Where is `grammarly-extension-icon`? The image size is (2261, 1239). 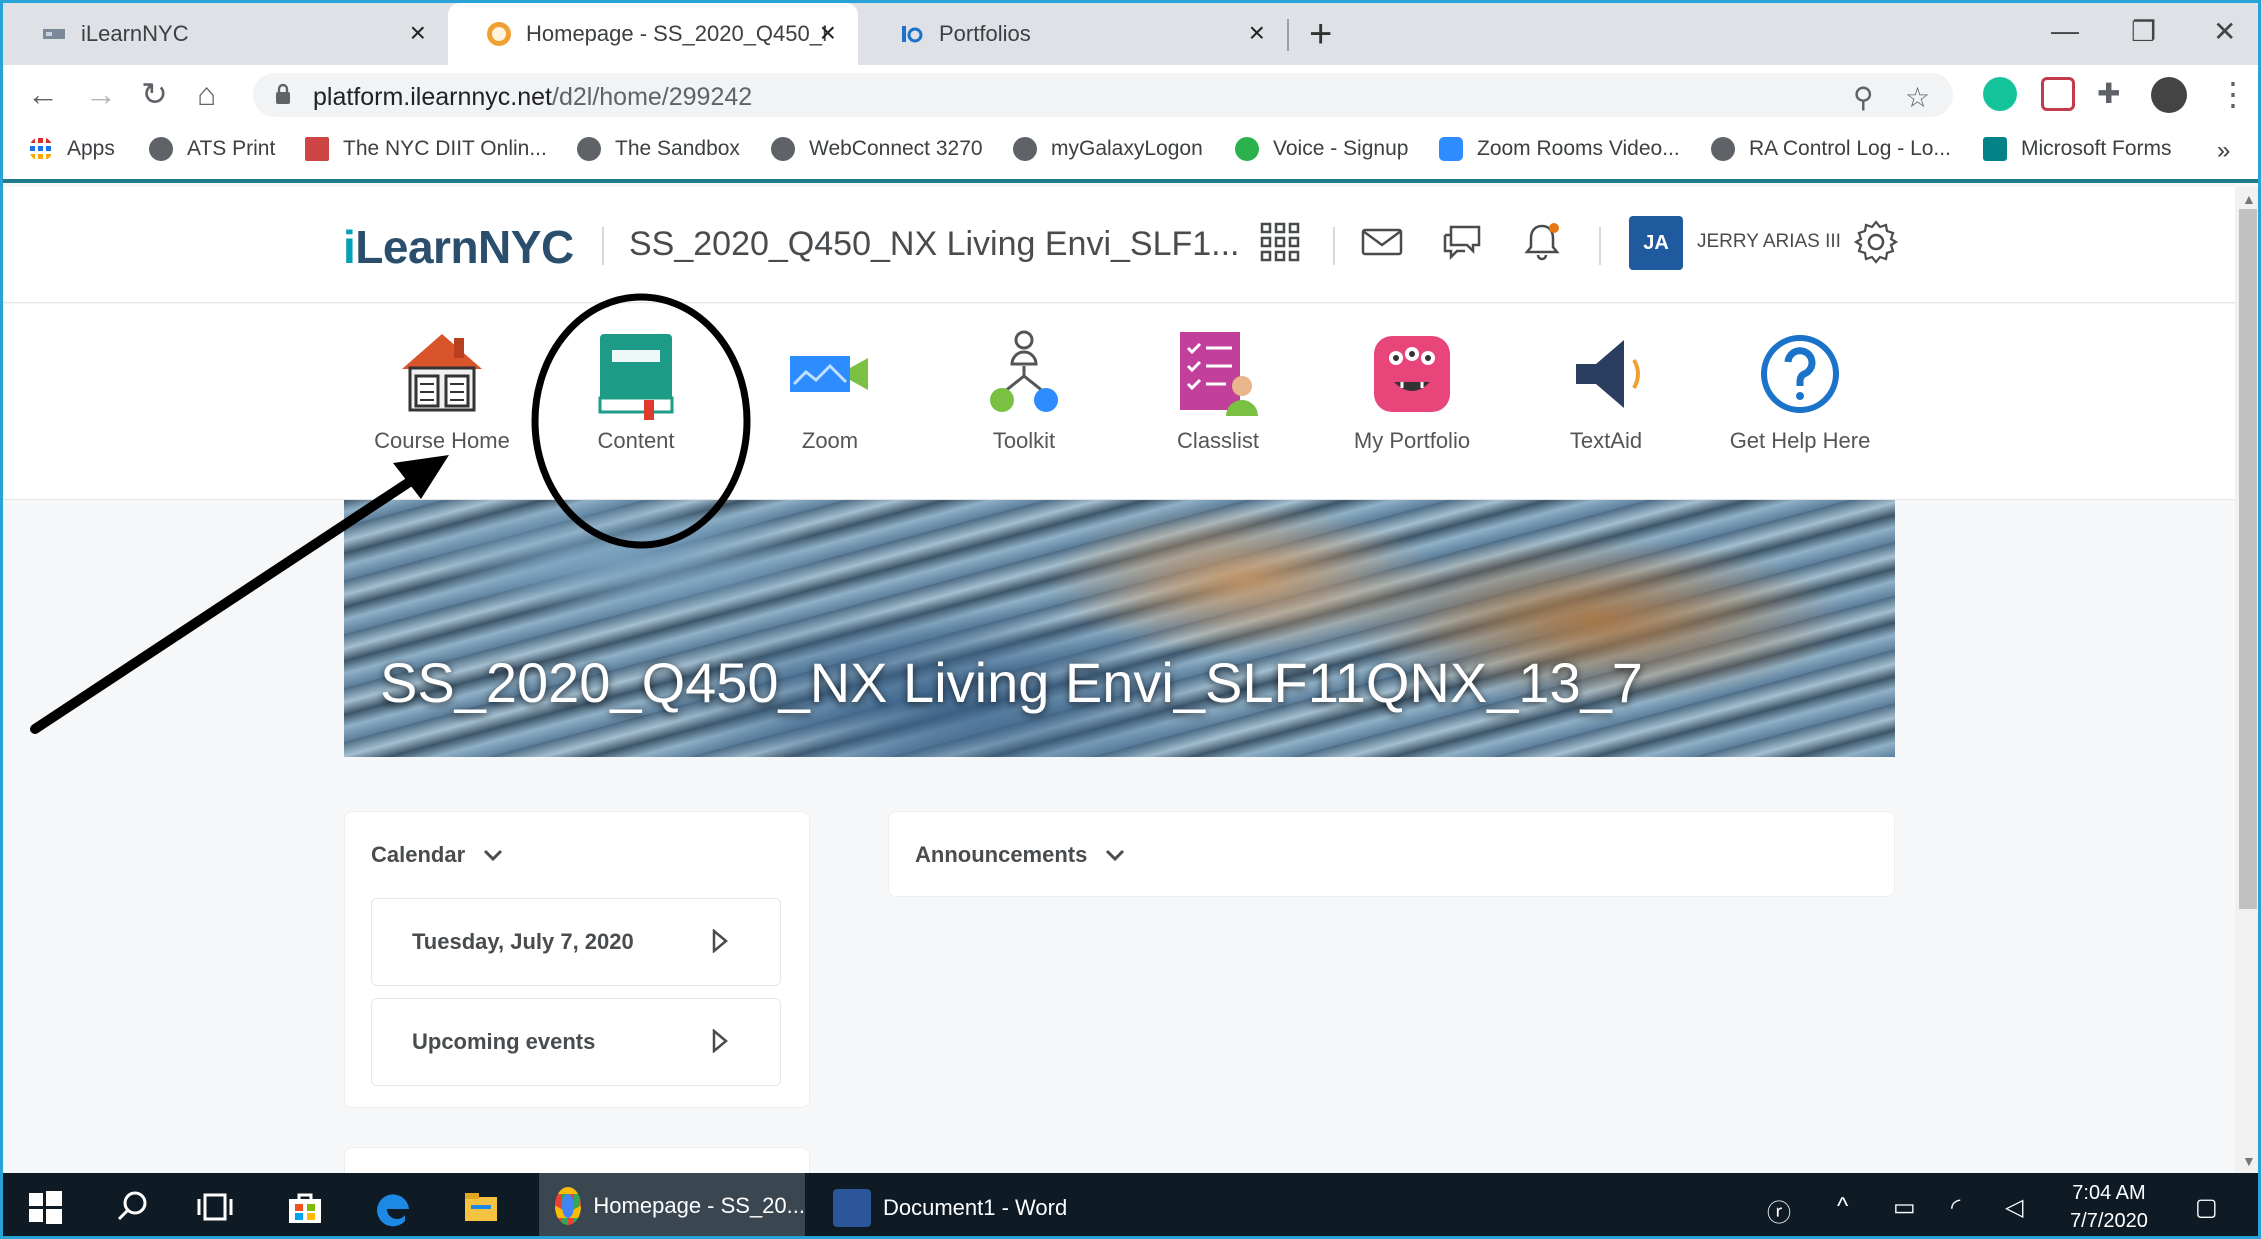 grammarly-extension-icon is located at coordinates (2000, 94).